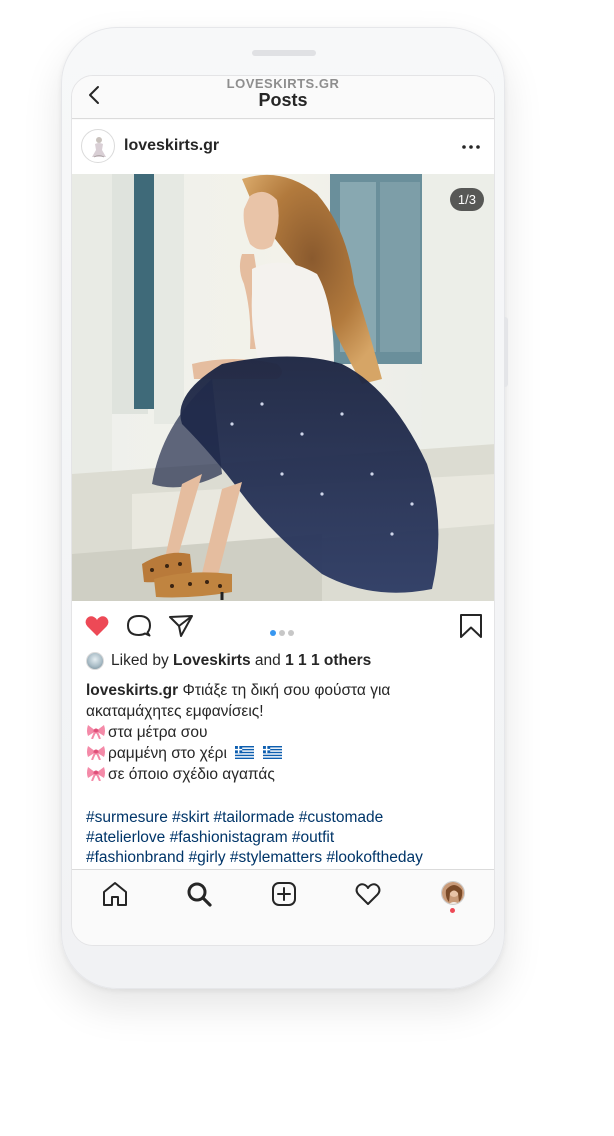 The width and height of the screenshot is (614, 1136). What do you see at coordinates (132, 690) in the screenshot?
I see `caption-username: loveskirts.gr` at bounding box center [132, 690].